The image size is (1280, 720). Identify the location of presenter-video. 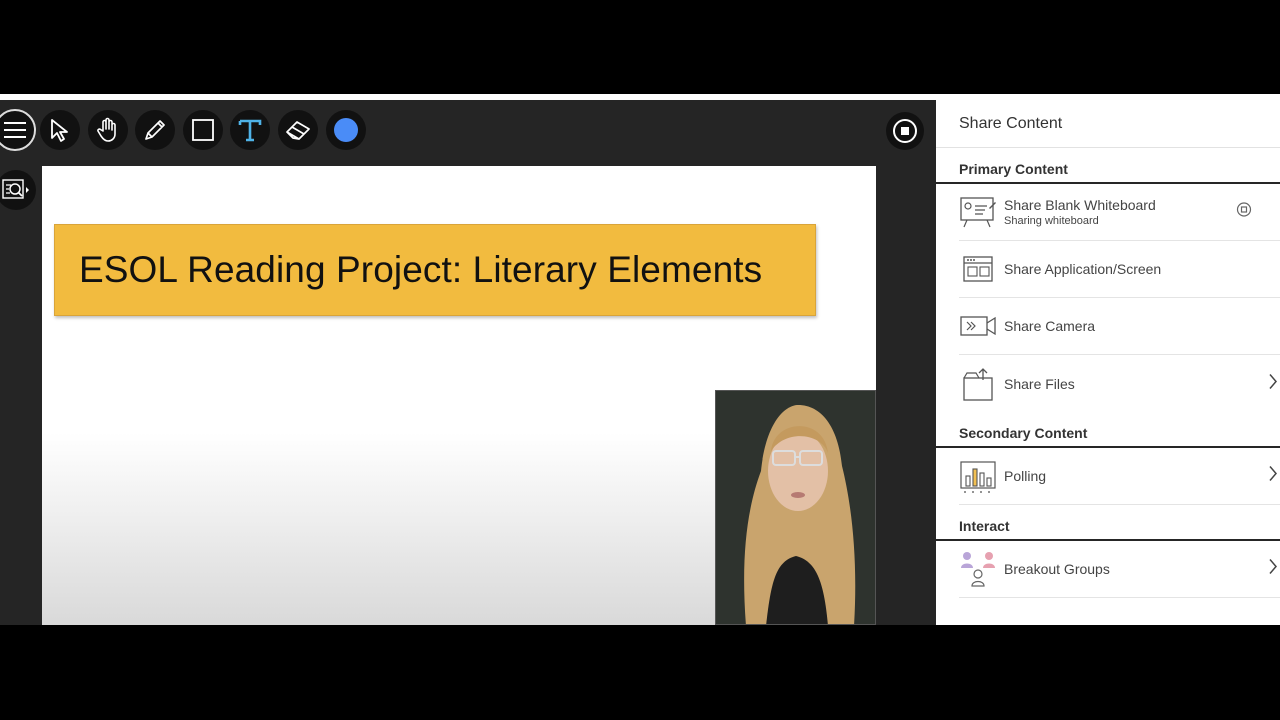
(795, 507).